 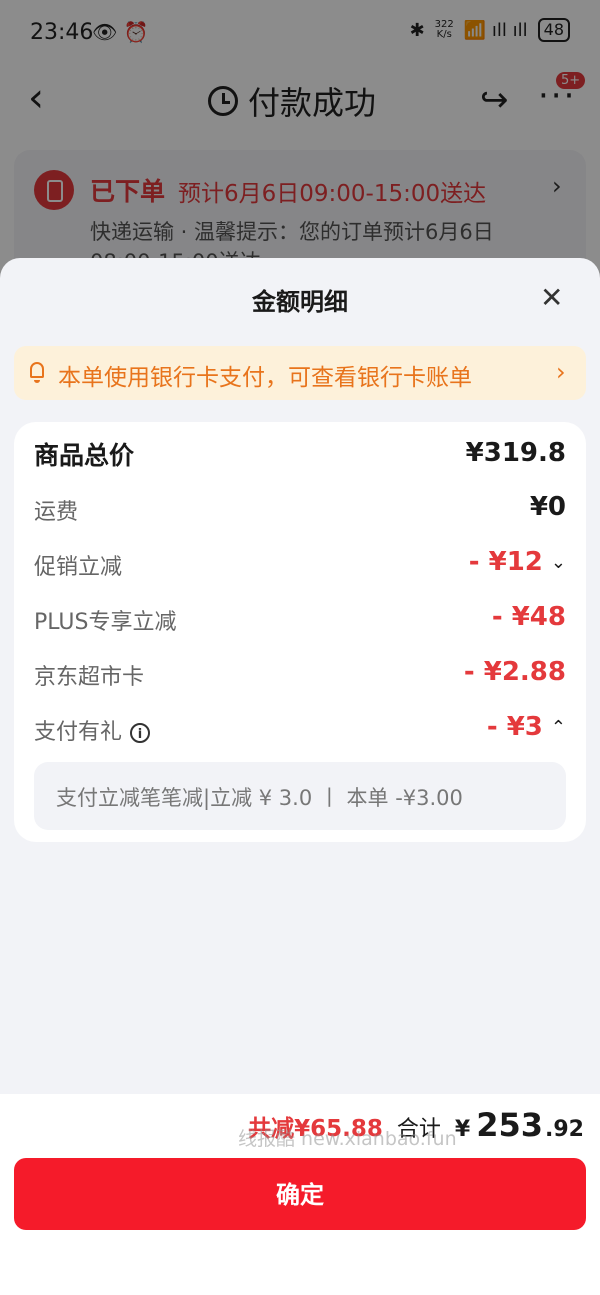 What do you see at coordinates (300, 675) in the screenshot?
I see `row-supermarket-card: 京东超市卡 - ¥2.88` at bounding box center [300, 675].